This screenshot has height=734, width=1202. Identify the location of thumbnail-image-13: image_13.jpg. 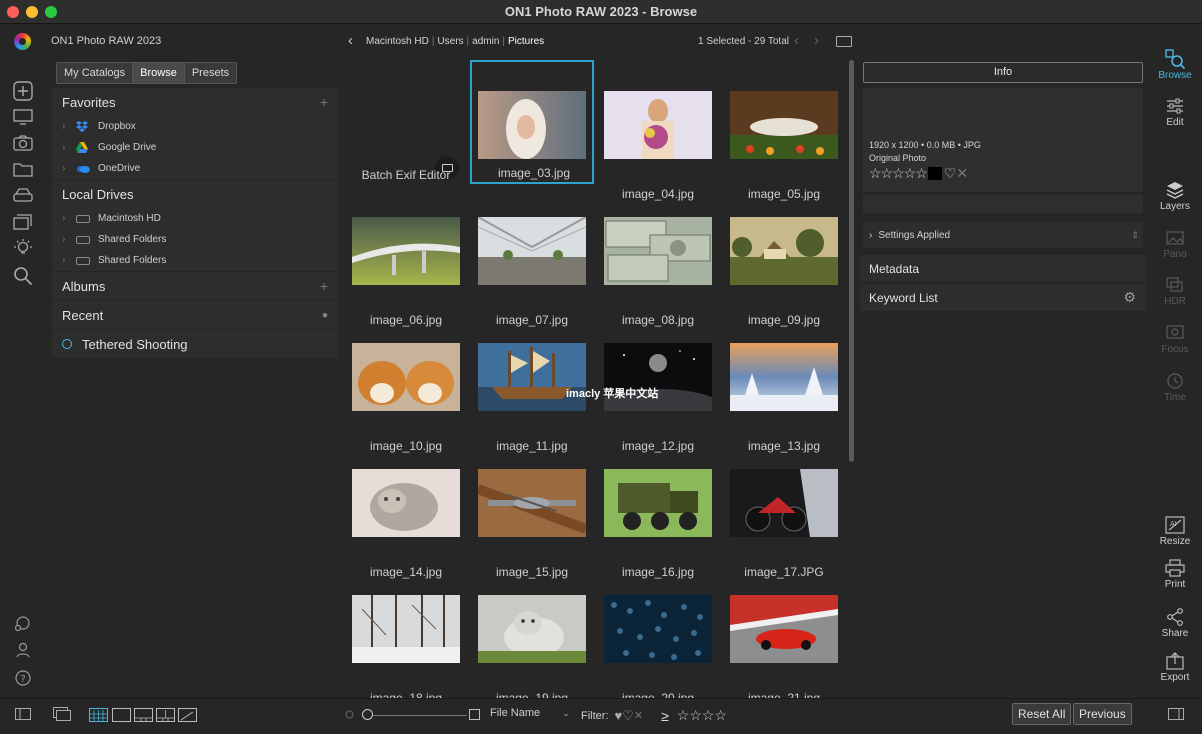
(784, 397).